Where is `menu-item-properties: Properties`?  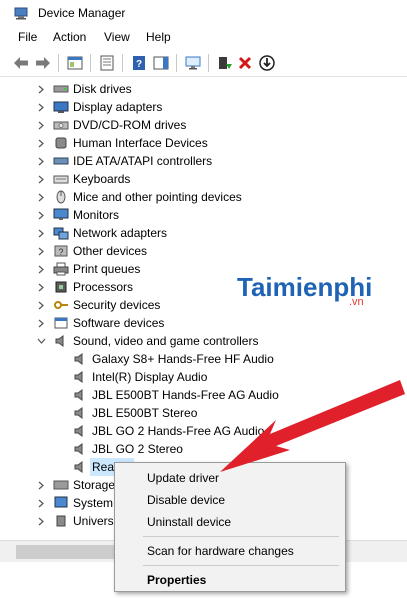 menu-item-properties: Properties is located at coordinates (176, 580).